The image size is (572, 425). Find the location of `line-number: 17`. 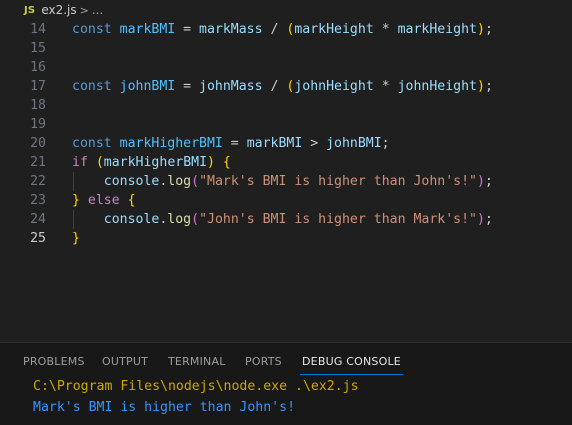

line-number: 17 is located at coordinates (38, 86).